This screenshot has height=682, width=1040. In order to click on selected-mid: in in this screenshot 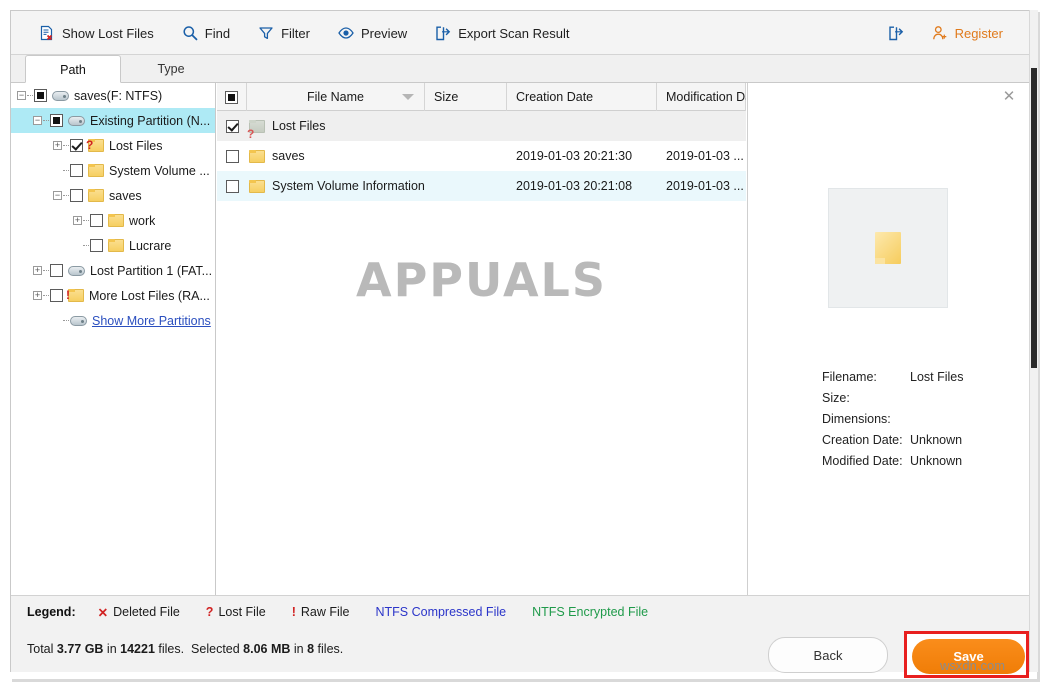, I will do `click(299, 649)`.